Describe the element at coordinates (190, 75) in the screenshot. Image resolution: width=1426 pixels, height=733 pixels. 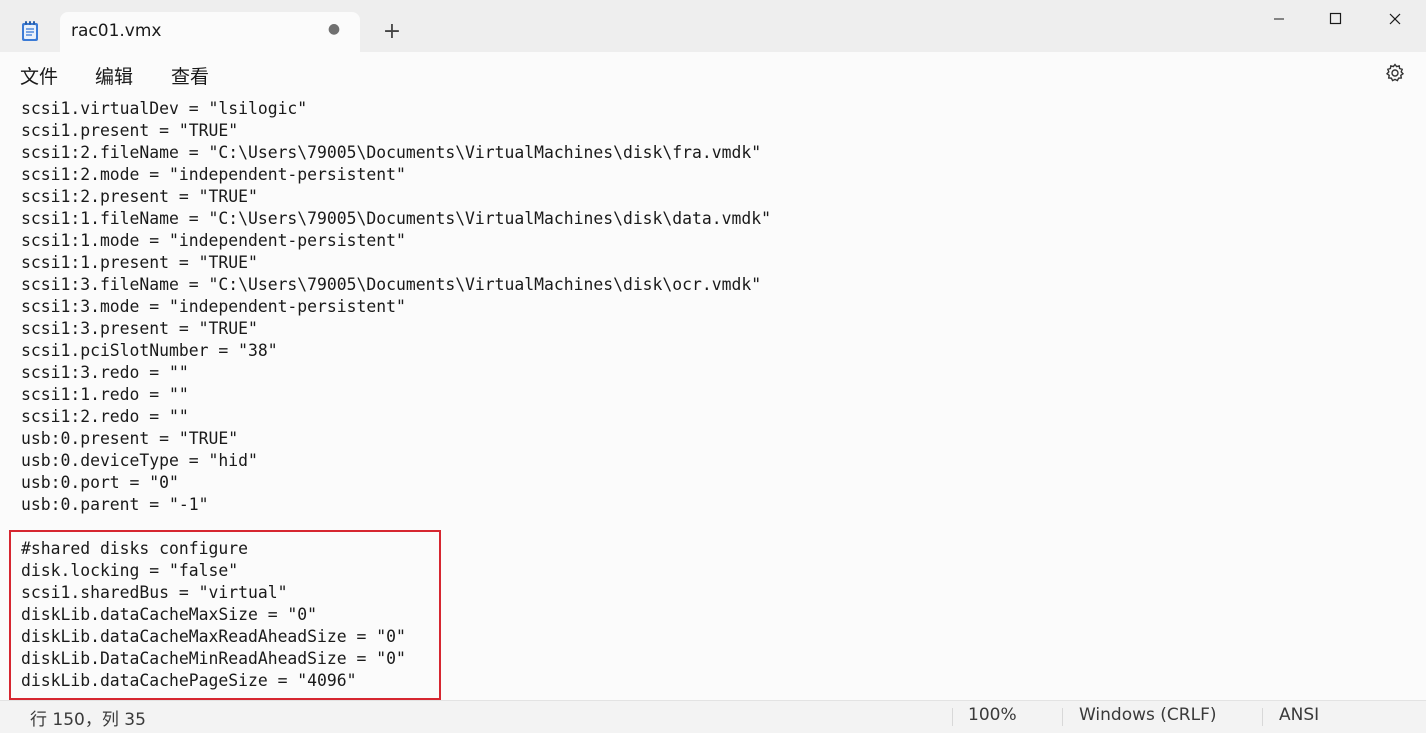
I see `menu-view: 查看` at that location.